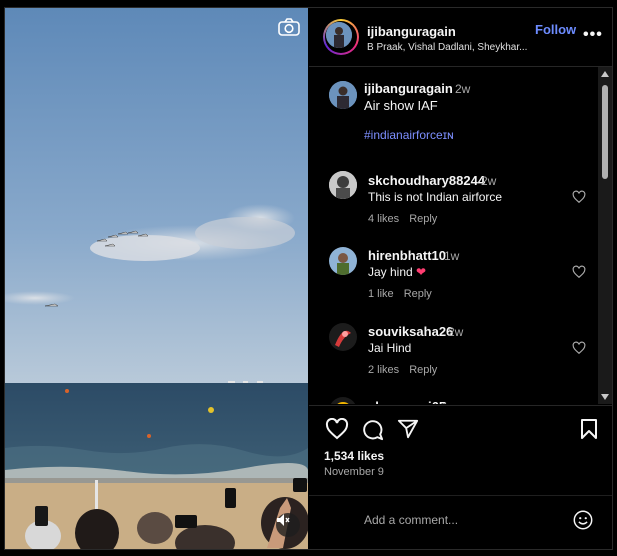 The width and height of the screenshot is (617, 556). I want to click on comments-scrollbar, so click(605, 235).